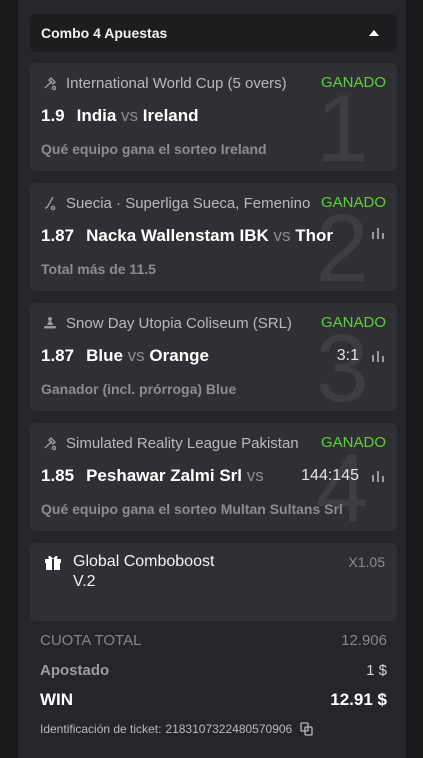 This screenshot has height=758, width=423. What do you see at coordinates (213, 700) in the screenshot?
I see `win-row: WIN 12.91 $` at bounding box center [213, 700].